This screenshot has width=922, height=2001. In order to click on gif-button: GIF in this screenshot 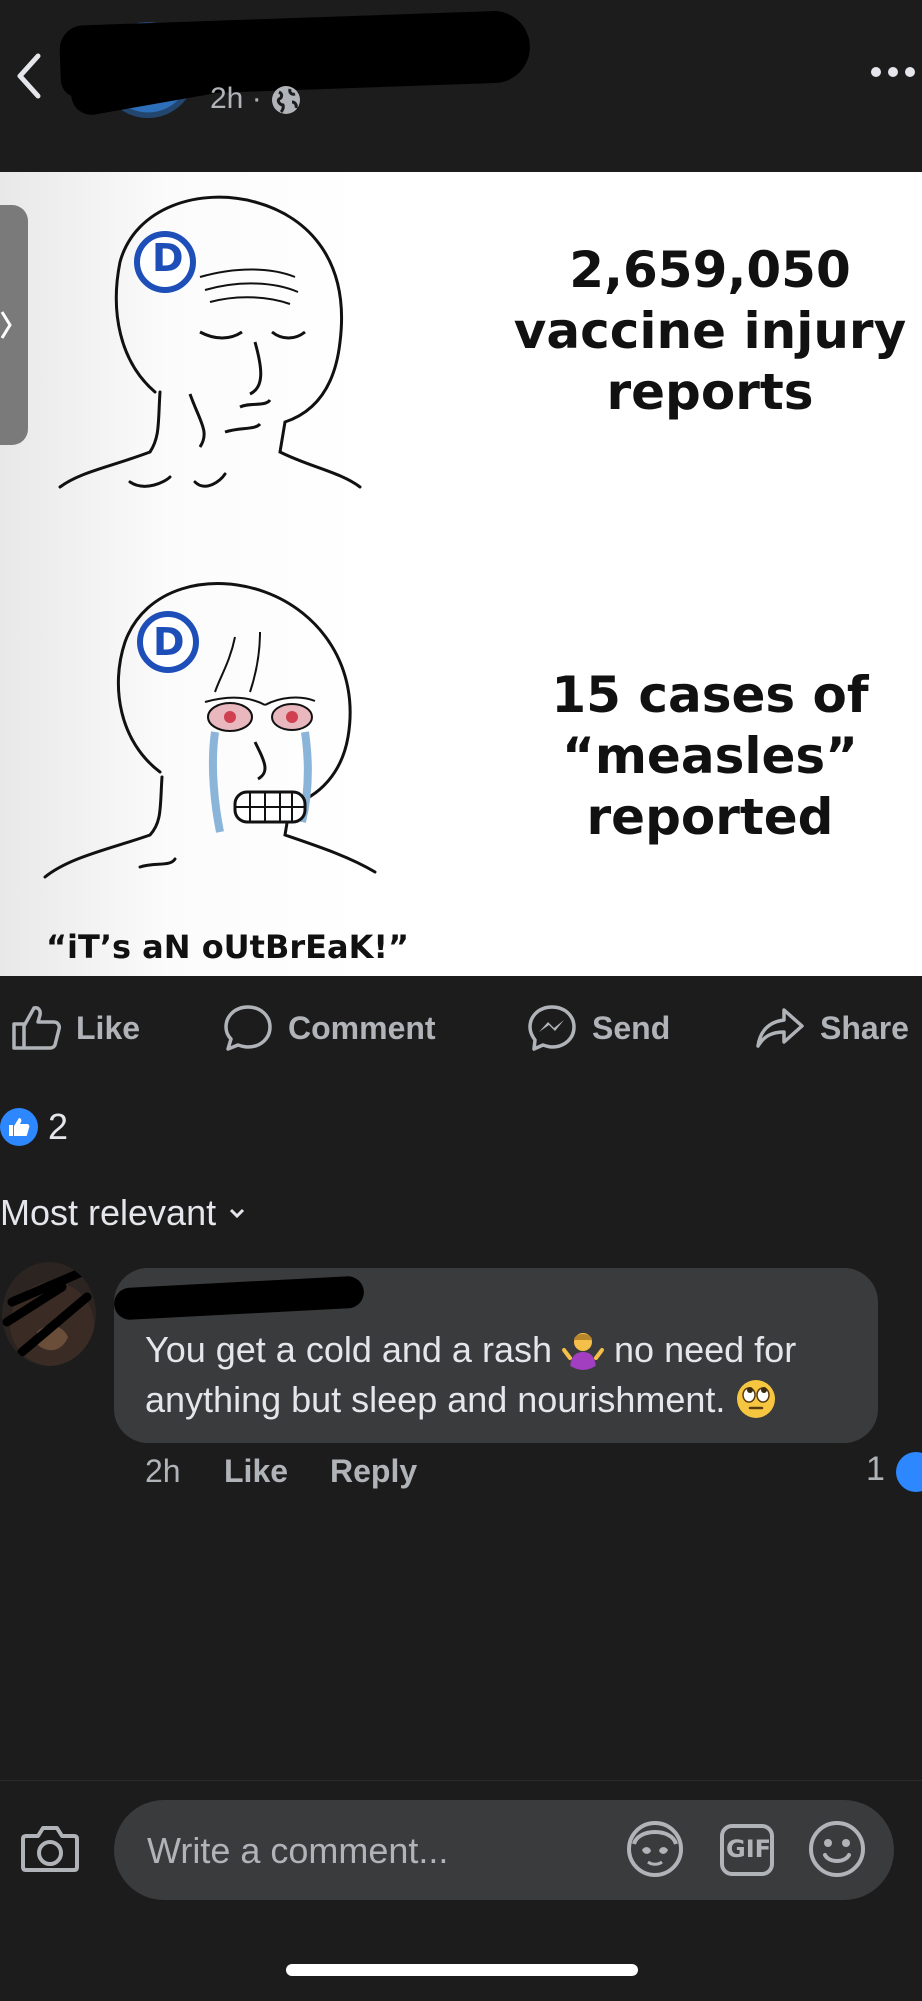, I will do `click(747, 1850)`.